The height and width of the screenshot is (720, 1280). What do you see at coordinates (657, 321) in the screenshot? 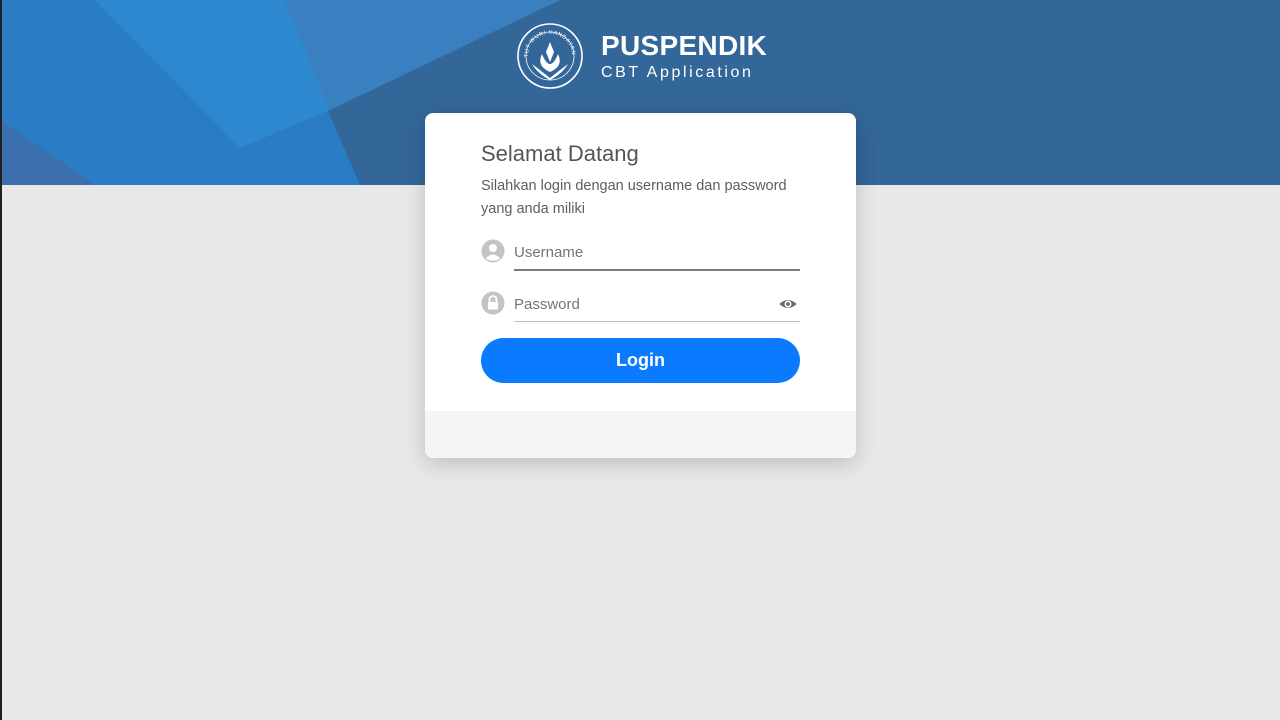
I see `password-underline` at bounding box center [657, 321].